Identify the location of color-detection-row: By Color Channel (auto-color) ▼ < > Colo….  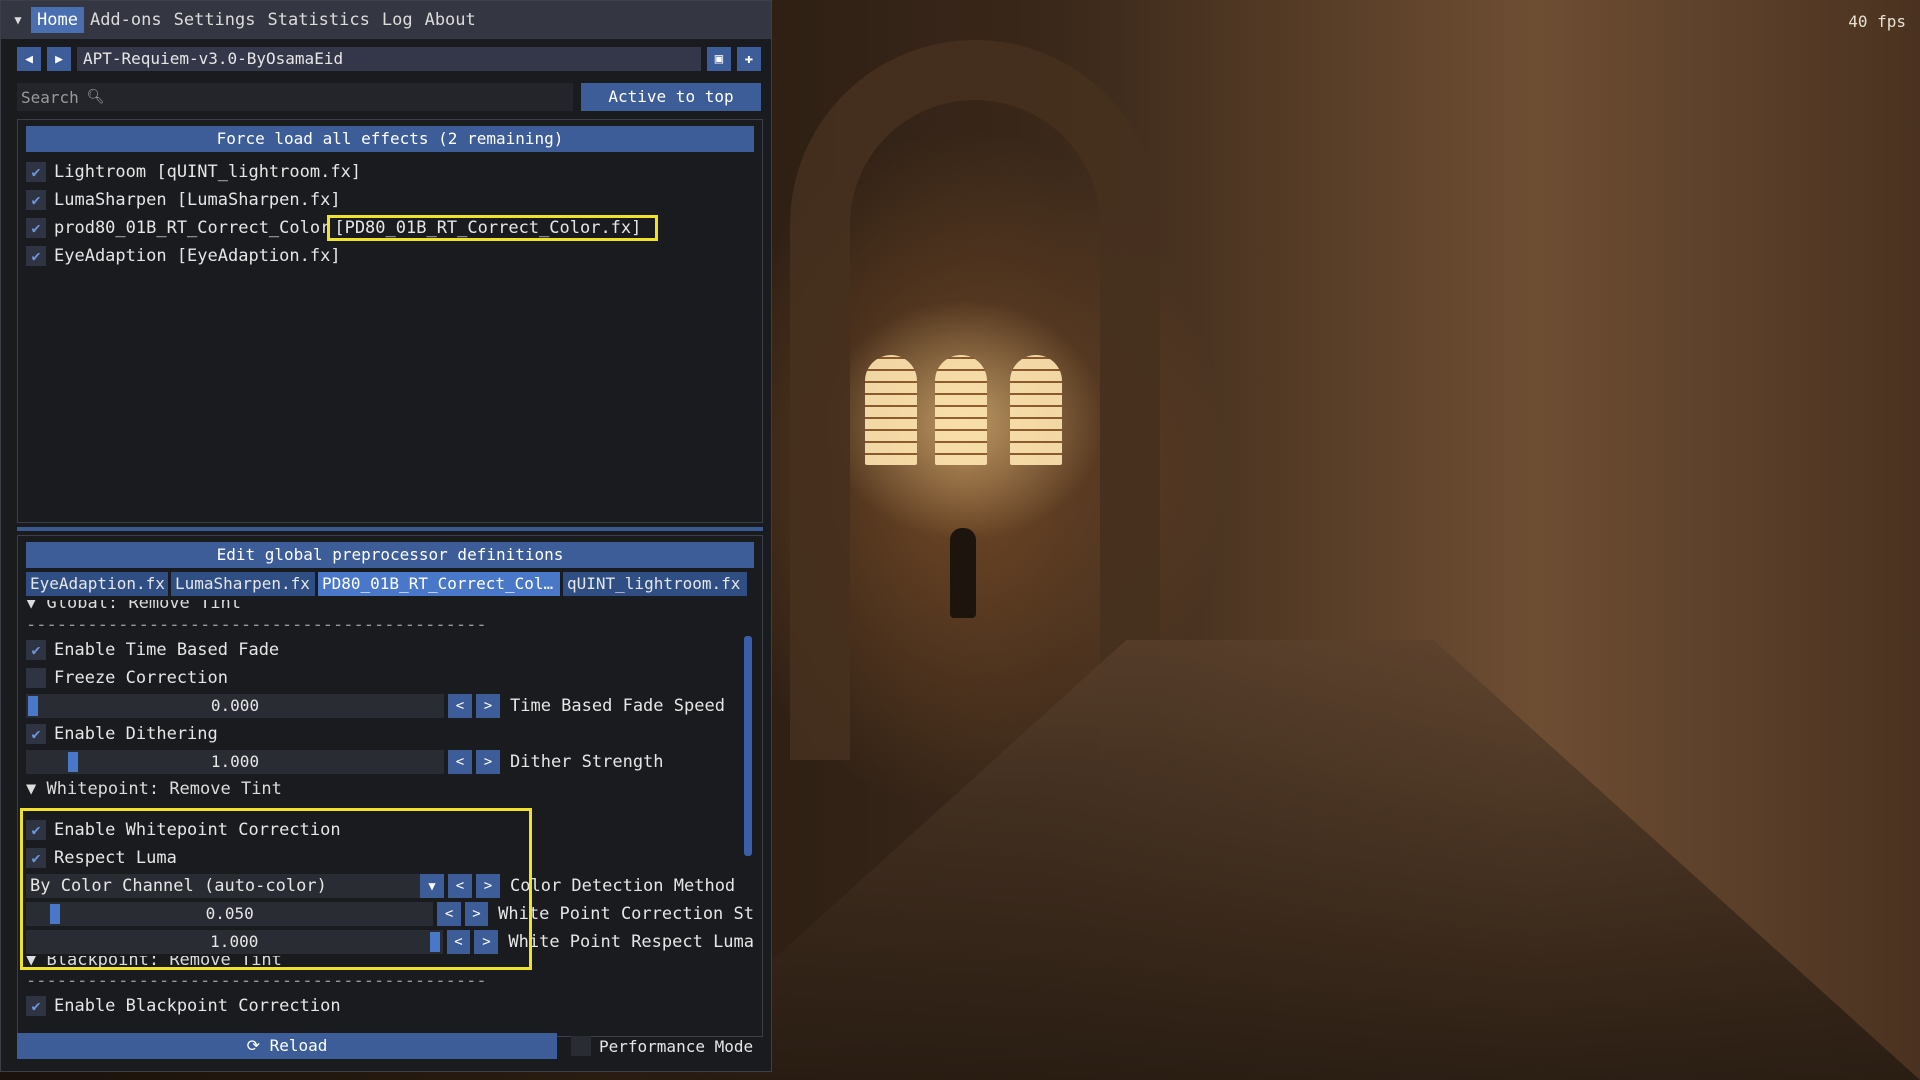
(390, 886).